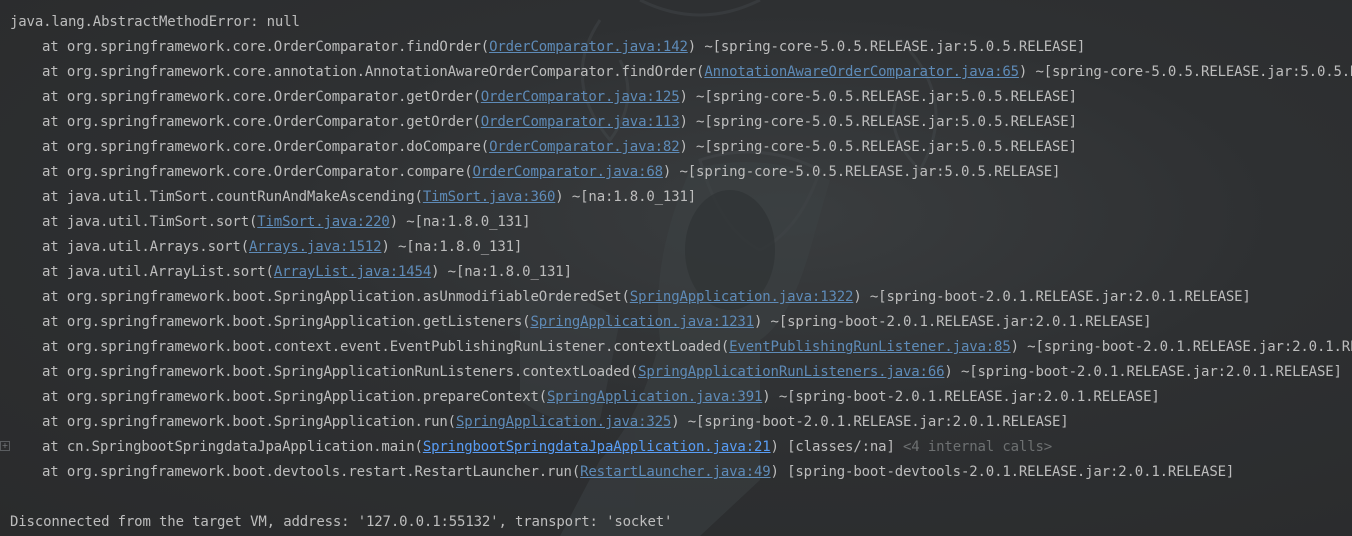 Image resolution: width=1352 pixels, height=536 pixels. Describe the element at coordinates (742, 297) in the screenshot. I see `source-link: SpringApplication.java:1322` at that location.